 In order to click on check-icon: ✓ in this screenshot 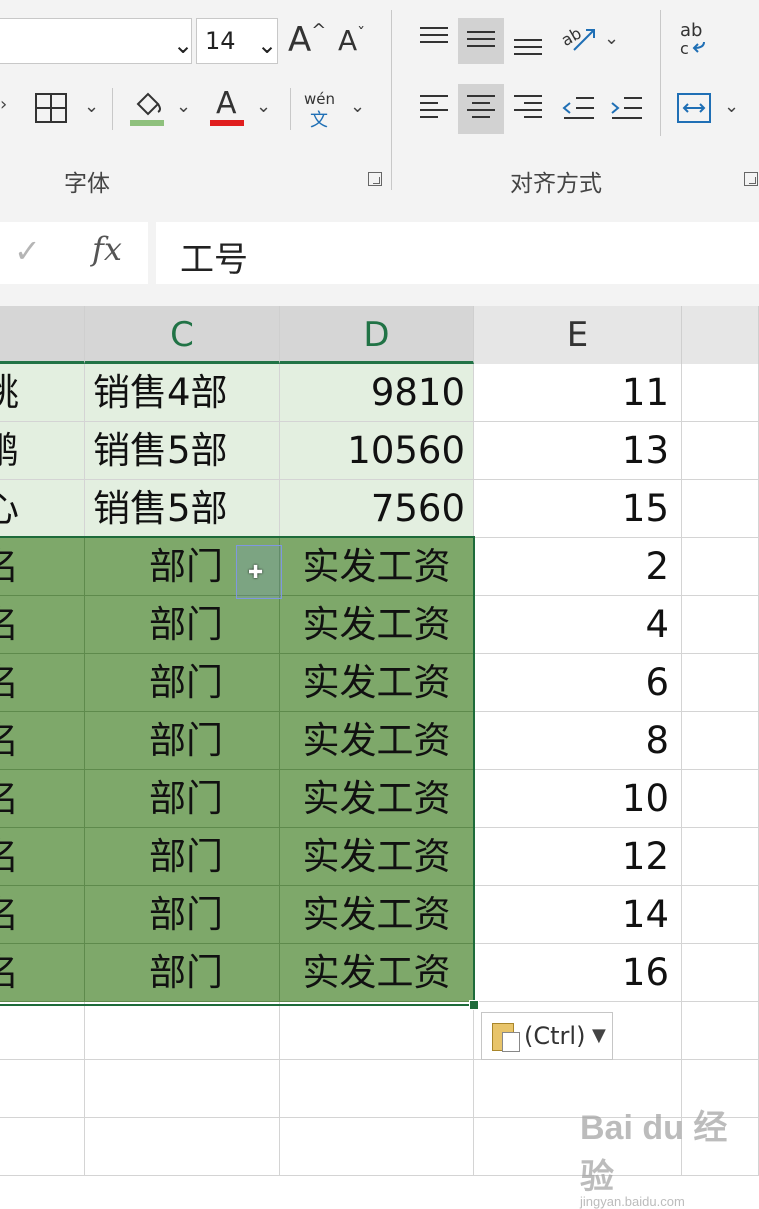, I will do `click(27, 251)`.